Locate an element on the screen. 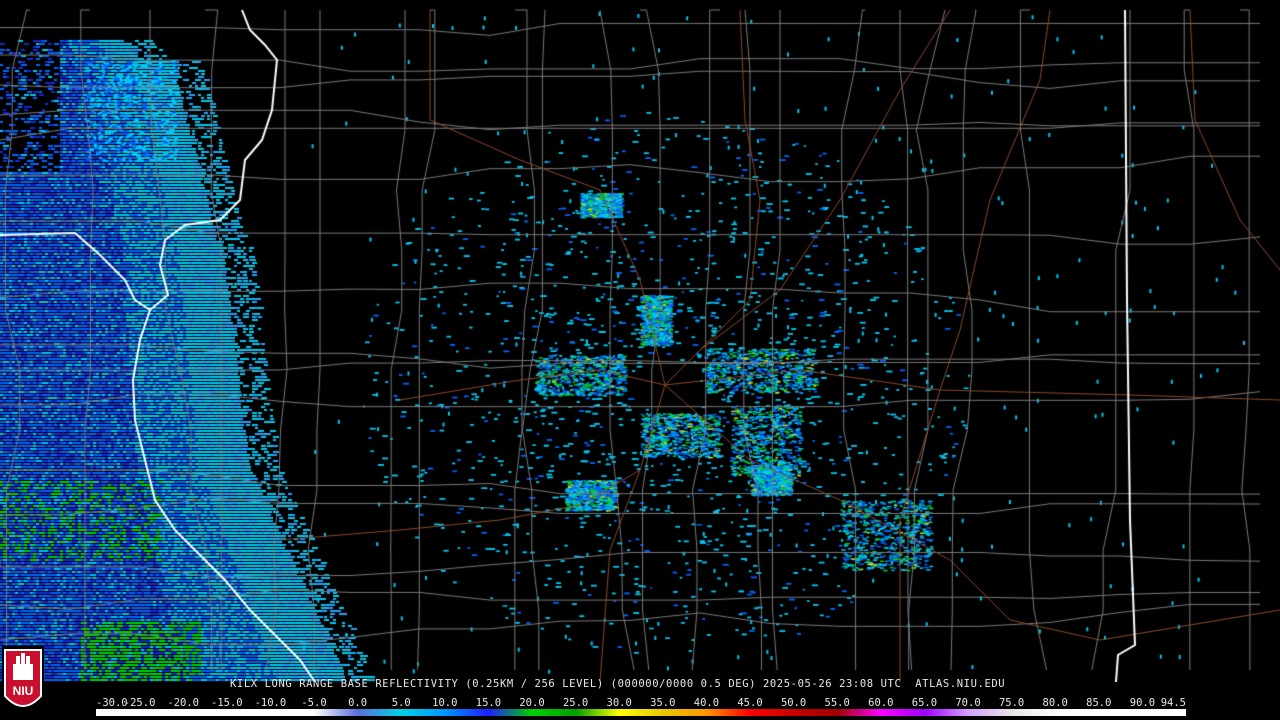  colorbar-tick: 75.0 is located at coordinates (1011, 703).